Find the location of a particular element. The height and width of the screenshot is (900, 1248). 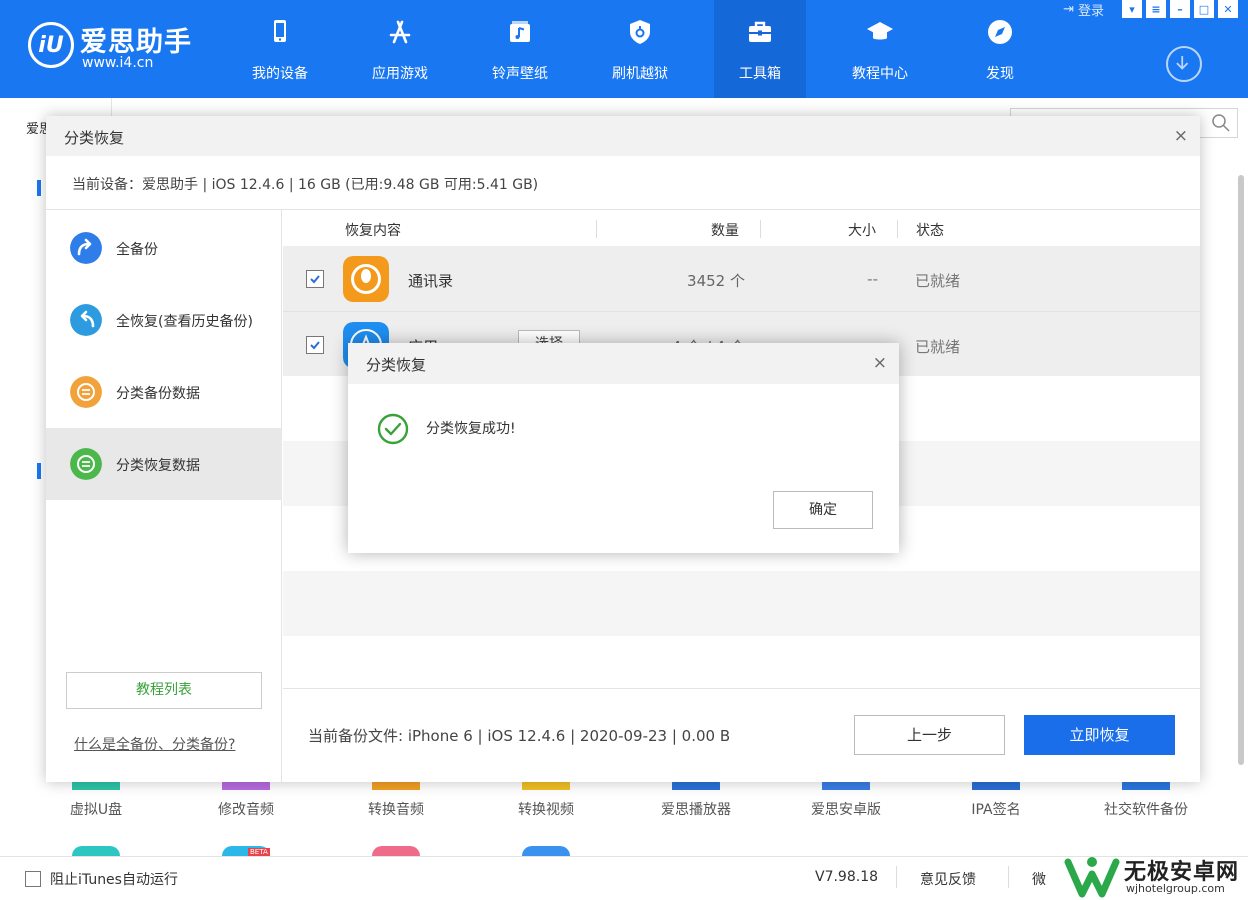

brand-name: 爱思助手 is located at coordinates (136, 42).